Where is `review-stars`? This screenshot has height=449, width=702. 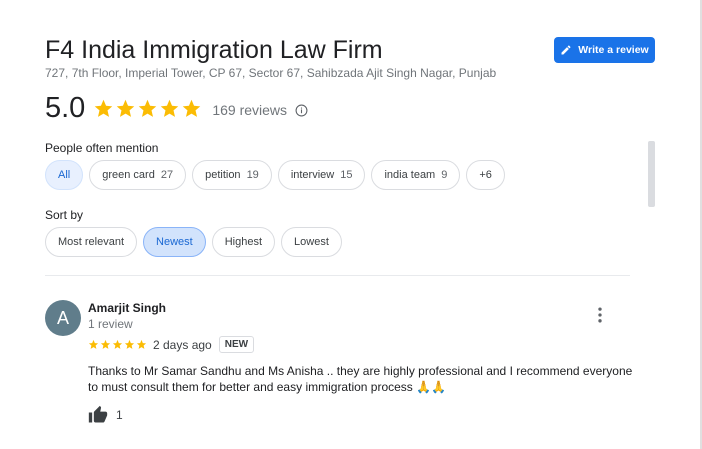
review-stars is located at coordinates (117, 344).